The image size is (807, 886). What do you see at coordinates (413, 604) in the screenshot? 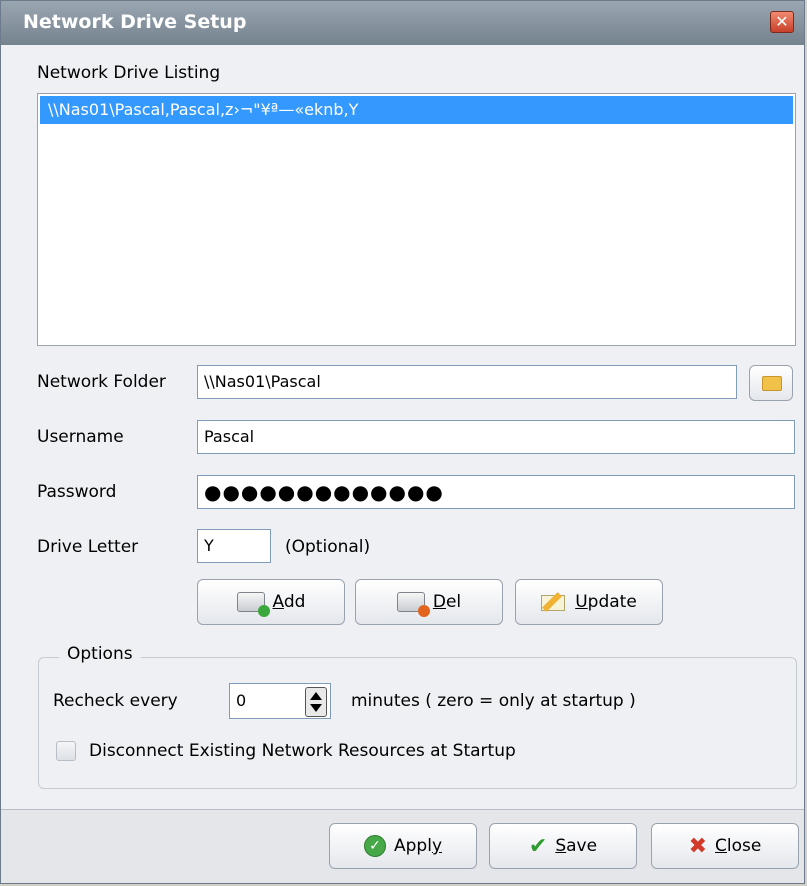
I see `delete-drive-icon` at bounding box center [413, 604].